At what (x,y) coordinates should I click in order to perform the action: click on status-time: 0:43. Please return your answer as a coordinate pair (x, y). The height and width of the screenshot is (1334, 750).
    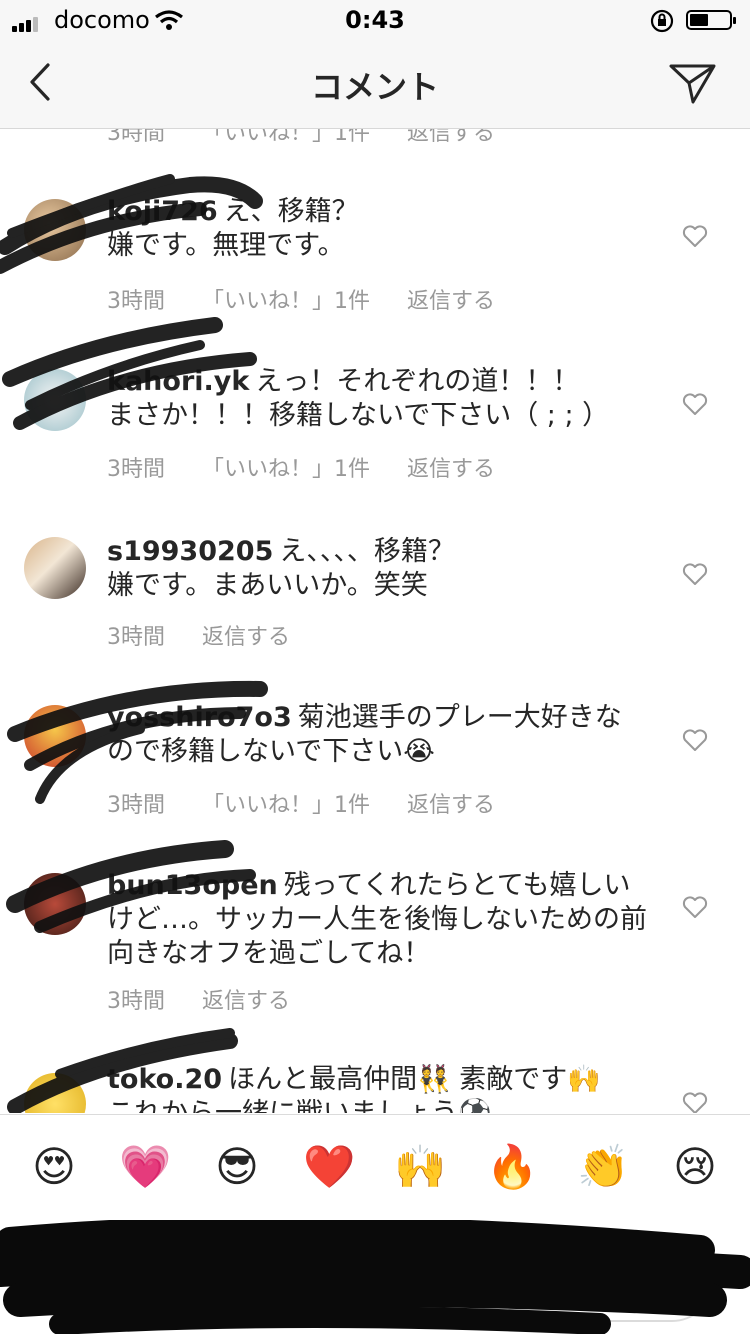
    Looking at the image, I should click on (375, 20).